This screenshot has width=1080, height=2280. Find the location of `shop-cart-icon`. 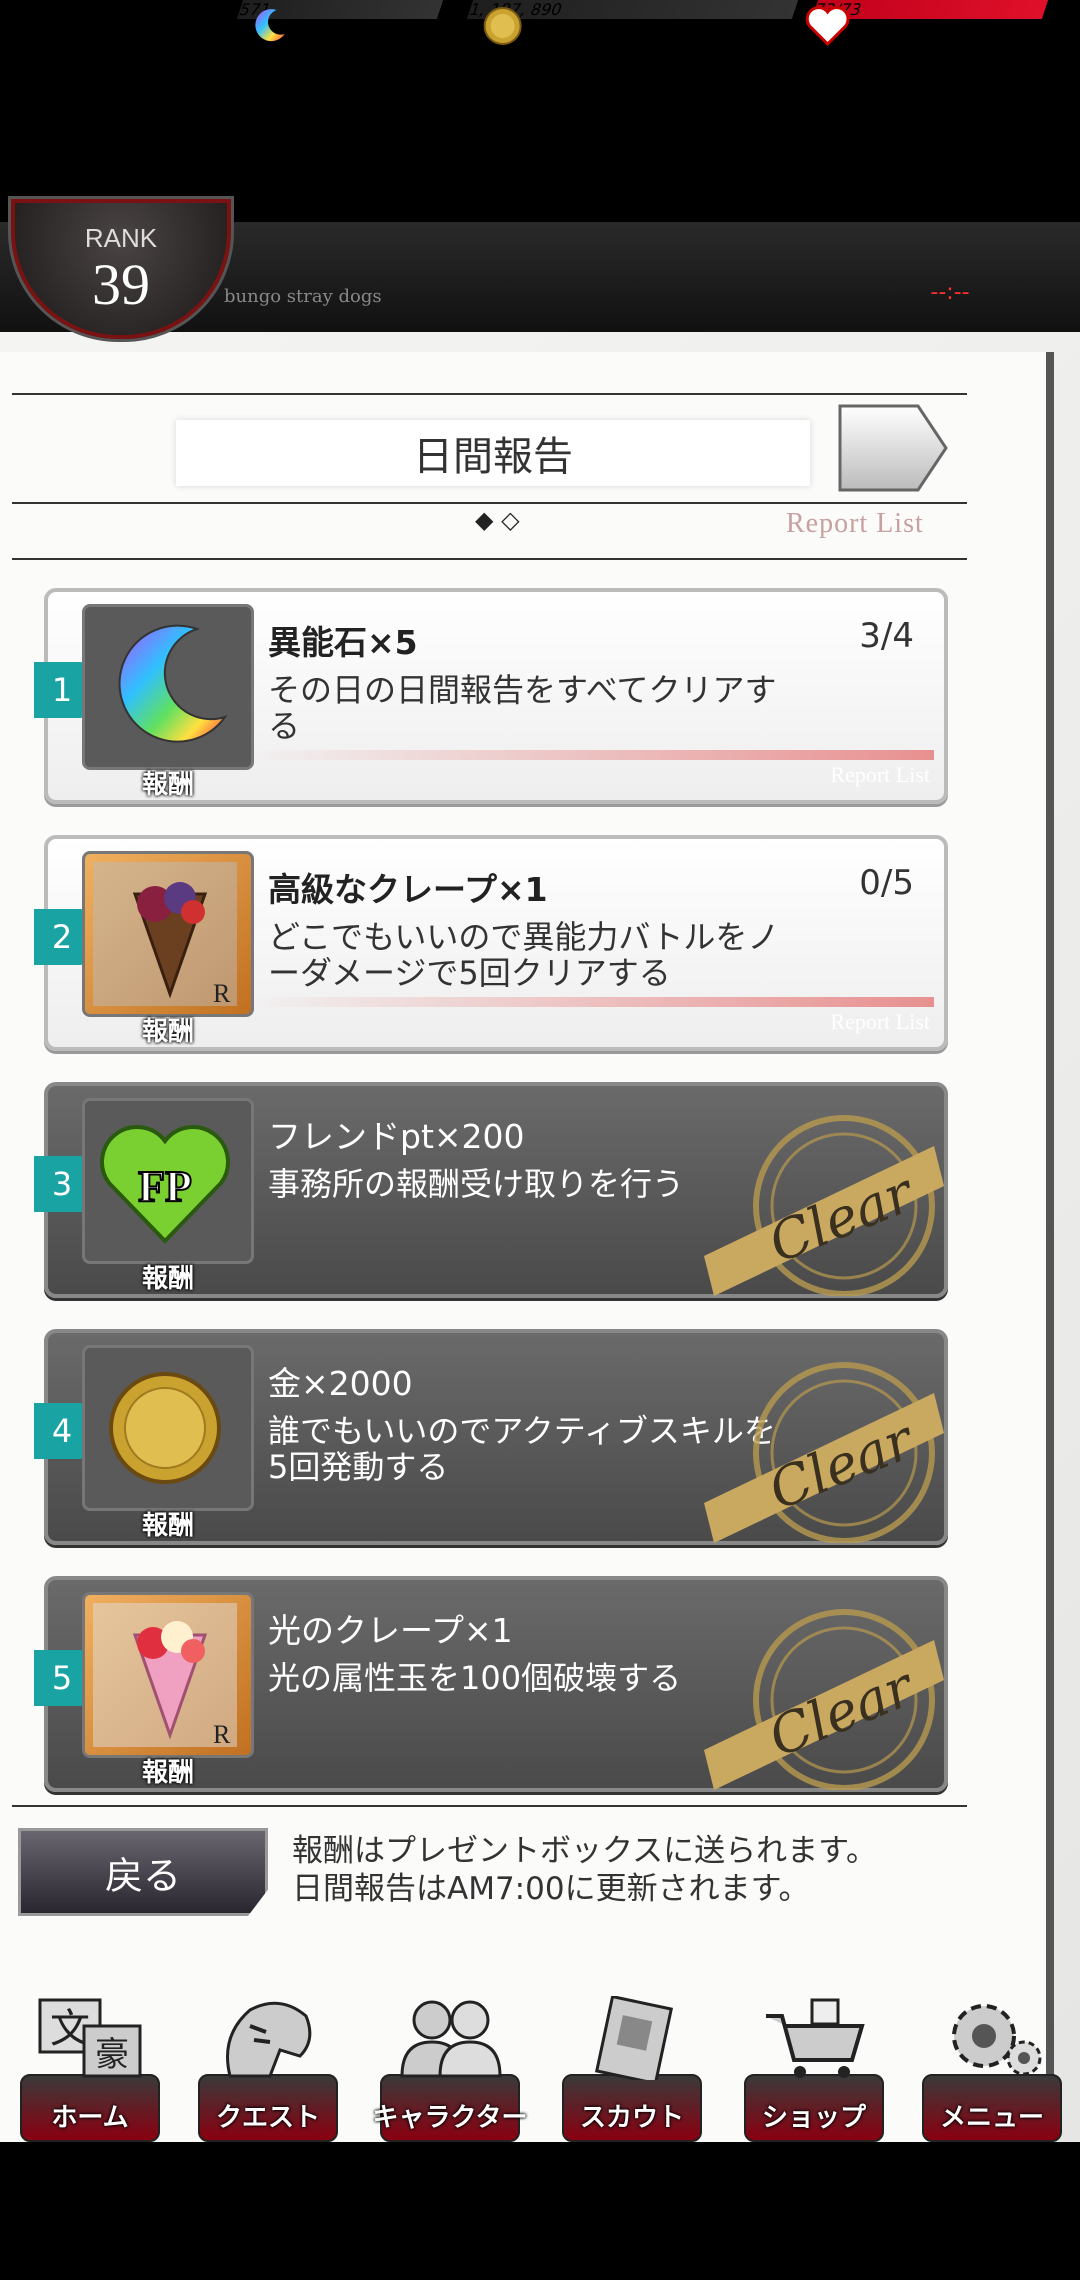

shop-cart-icon is located at coordinates (815, 2038).